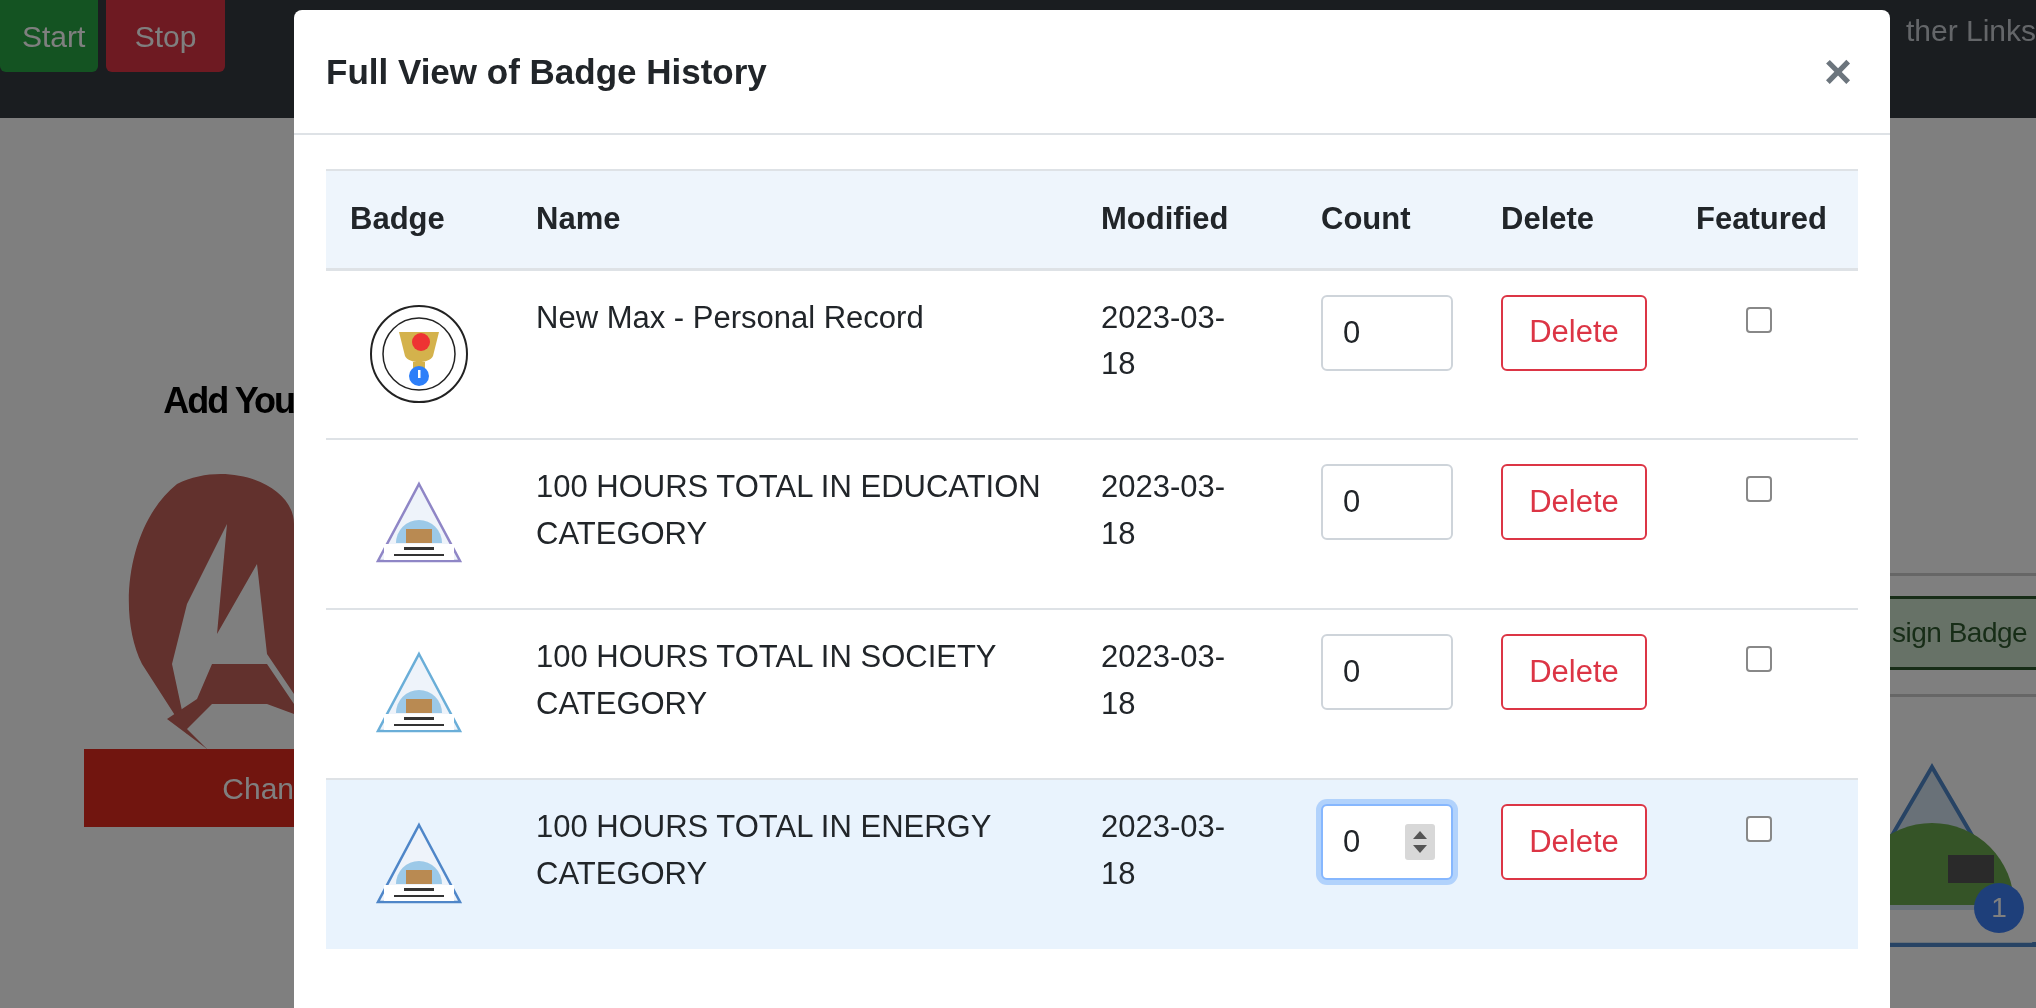  What do you see at coordinates (1963, 633) in the screenshot?
I see `assign-badge-button: sign Badge` at bounding box center [1963, 633].